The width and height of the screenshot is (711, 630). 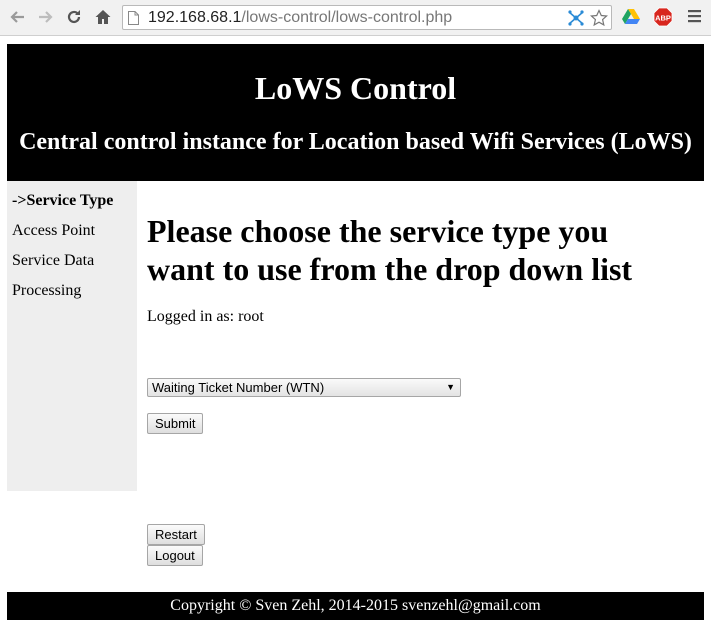 What do you see at coordinates (46, 291) in the screenshot?
I see `sidebar-item-processing: Processing` at bounding box center [46, 291].